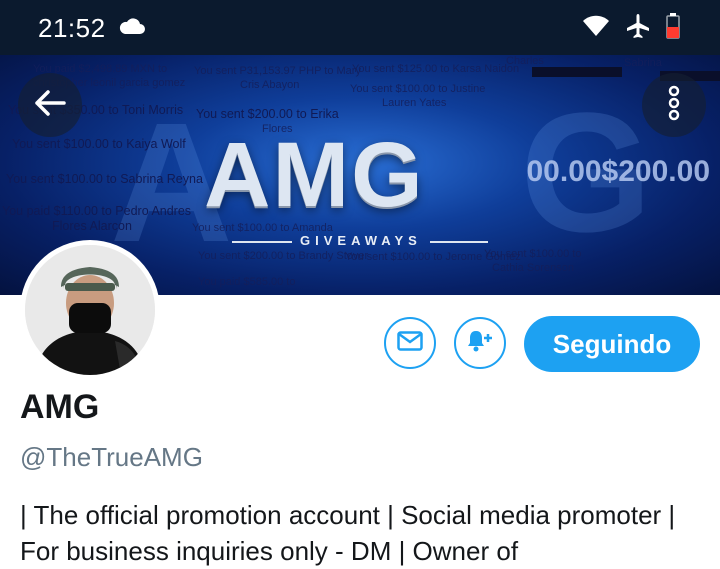  I want to click on banner-transaction: You paid $585.00 to, so click(247, 282).